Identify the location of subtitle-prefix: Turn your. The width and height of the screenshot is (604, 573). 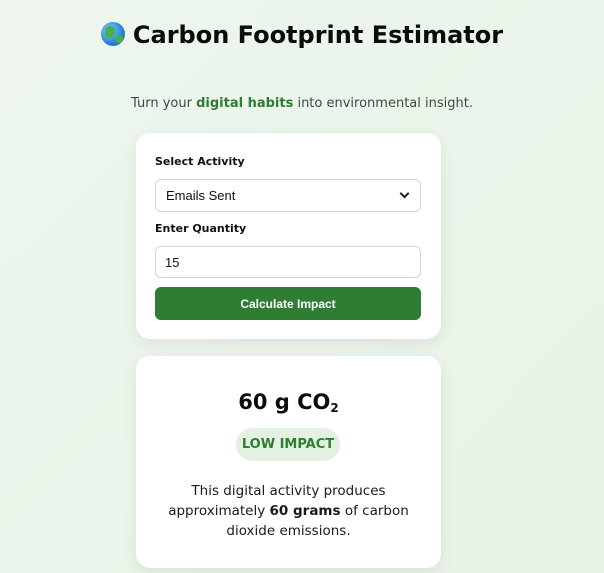
(164, 103).